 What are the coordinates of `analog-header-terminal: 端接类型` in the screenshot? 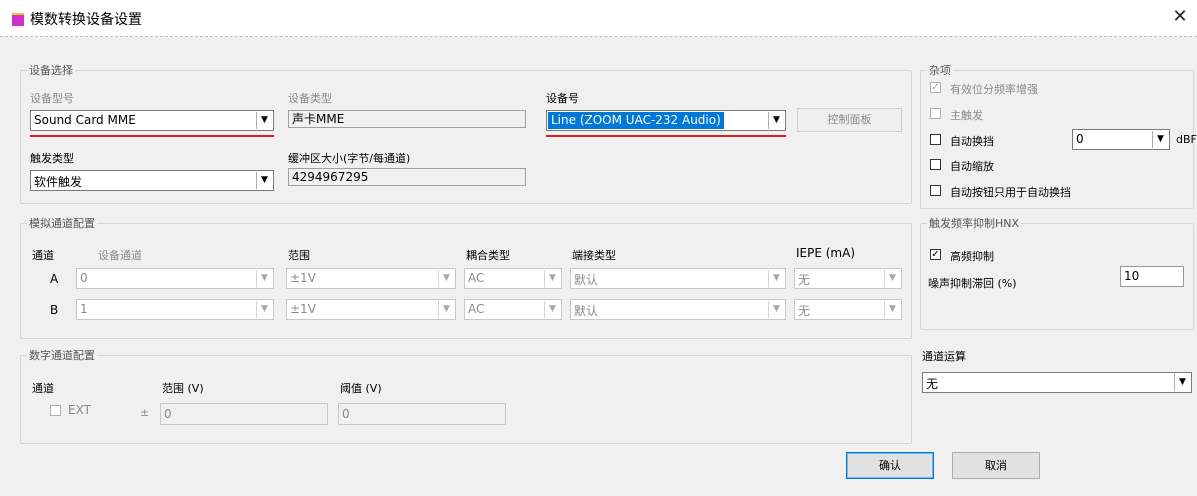 It's located at (594, 255).